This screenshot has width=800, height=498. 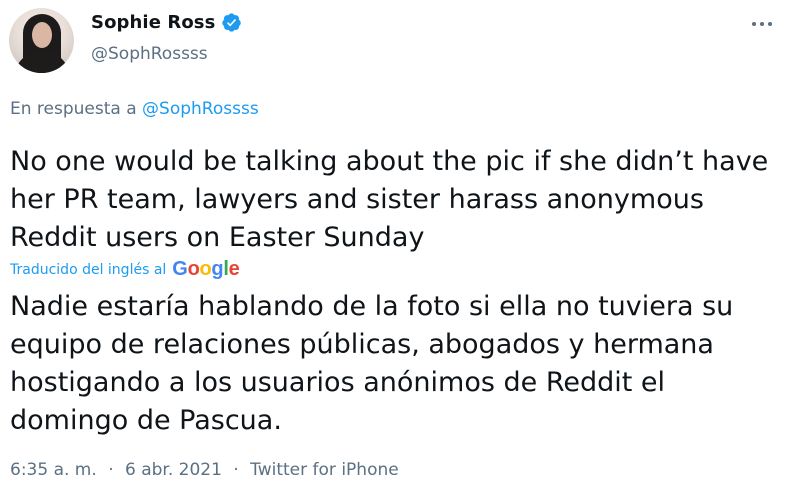 What do you see at coordinates (149, 54) in the screenshot?
I see `author-handle: @SophRossss` at bounding box center [149, 54].